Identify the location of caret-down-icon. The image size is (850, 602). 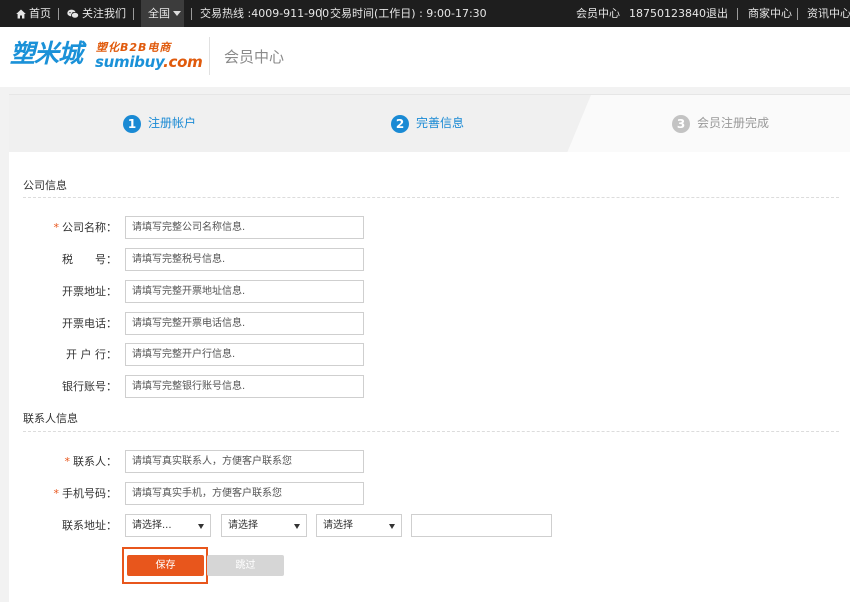
(177, 13).